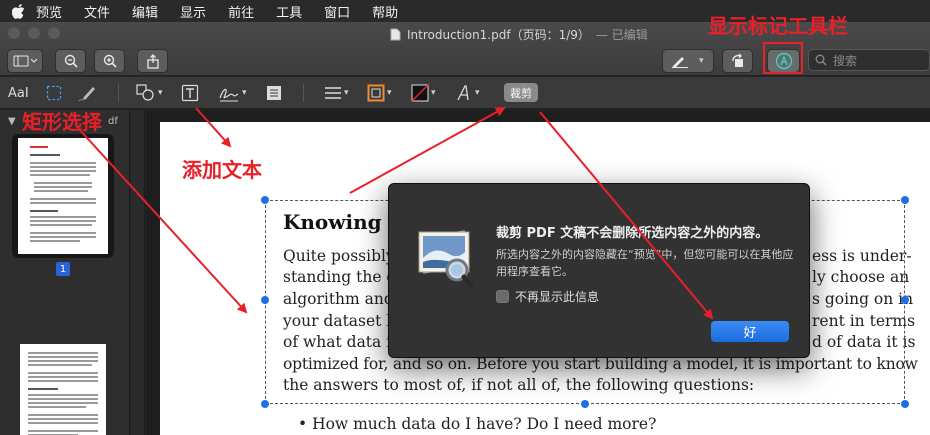 Image resolution: width=930 pixels, height=435 pixels. I want to click on menu-file: 文件, so click(97, 11).